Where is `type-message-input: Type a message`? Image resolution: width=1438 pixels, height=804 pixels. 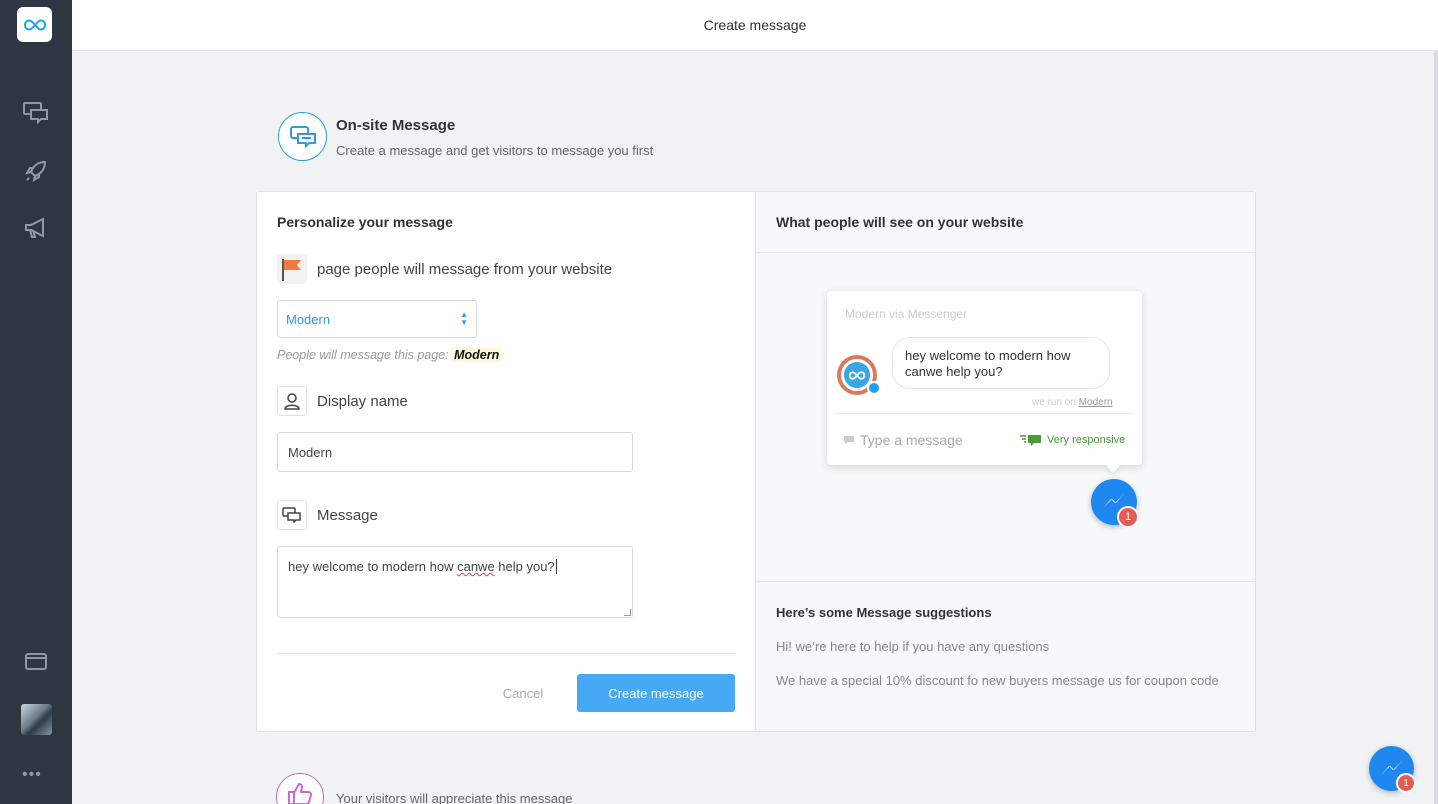
type-message-input: Type a message is located at coordinates (903, 440).